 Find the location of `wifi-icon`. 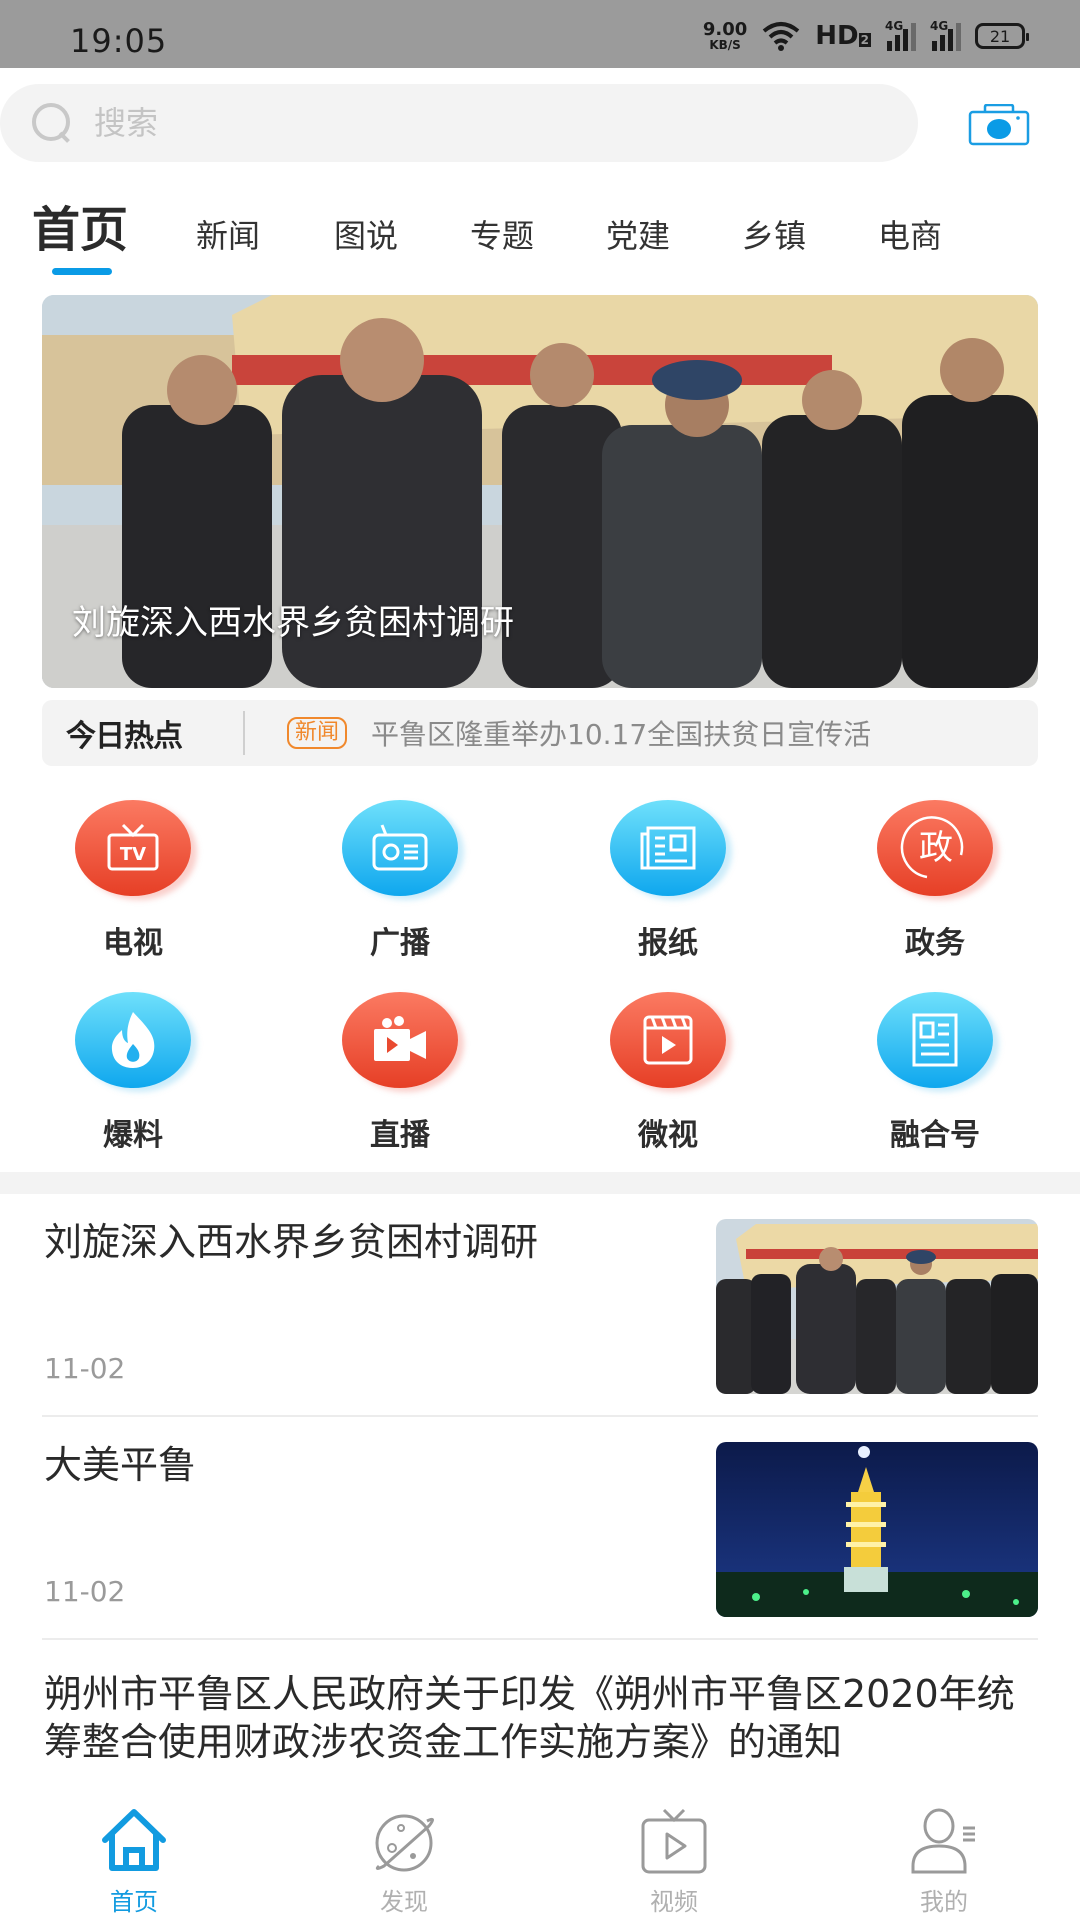

wifi-icon is located at coordinates (781, 36).